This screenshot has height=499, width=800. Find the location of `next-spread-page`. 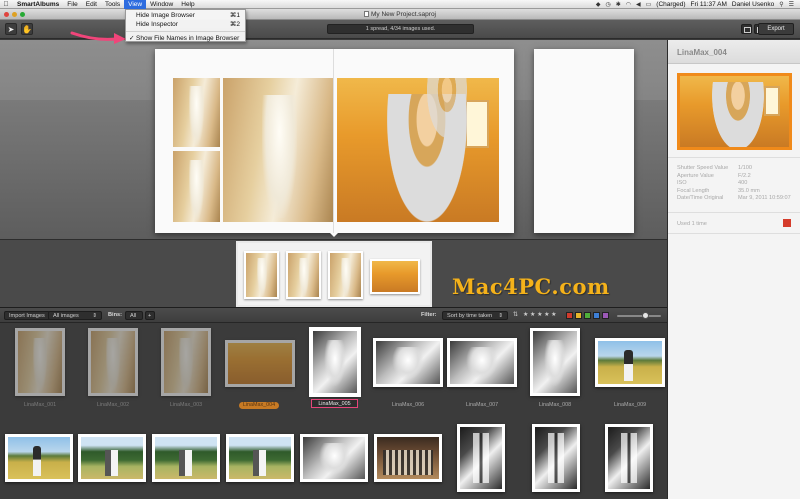

next-spread-page is located at coordinates (584, 141).